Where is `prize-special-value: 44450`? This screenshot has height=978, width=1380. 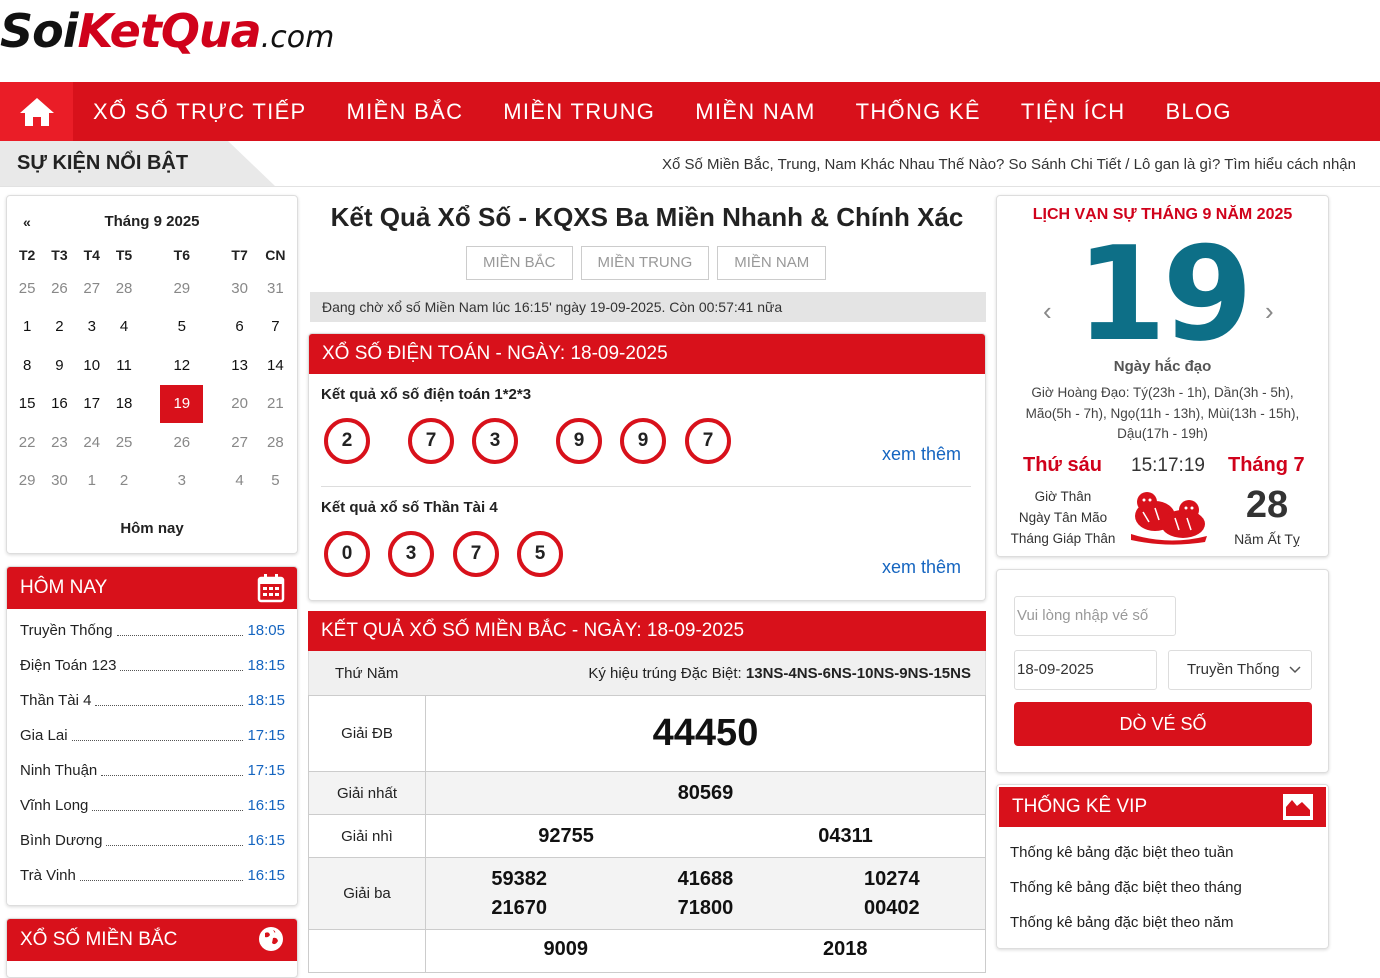
prize-special-value: 44450 is located at coordinates (705, 733).